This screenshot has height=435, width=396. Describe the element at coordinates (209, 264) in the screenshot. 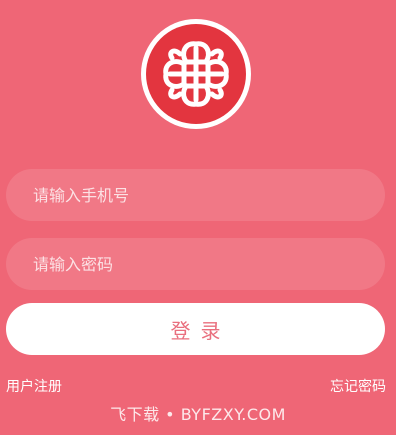

I see `password-input` at that location.